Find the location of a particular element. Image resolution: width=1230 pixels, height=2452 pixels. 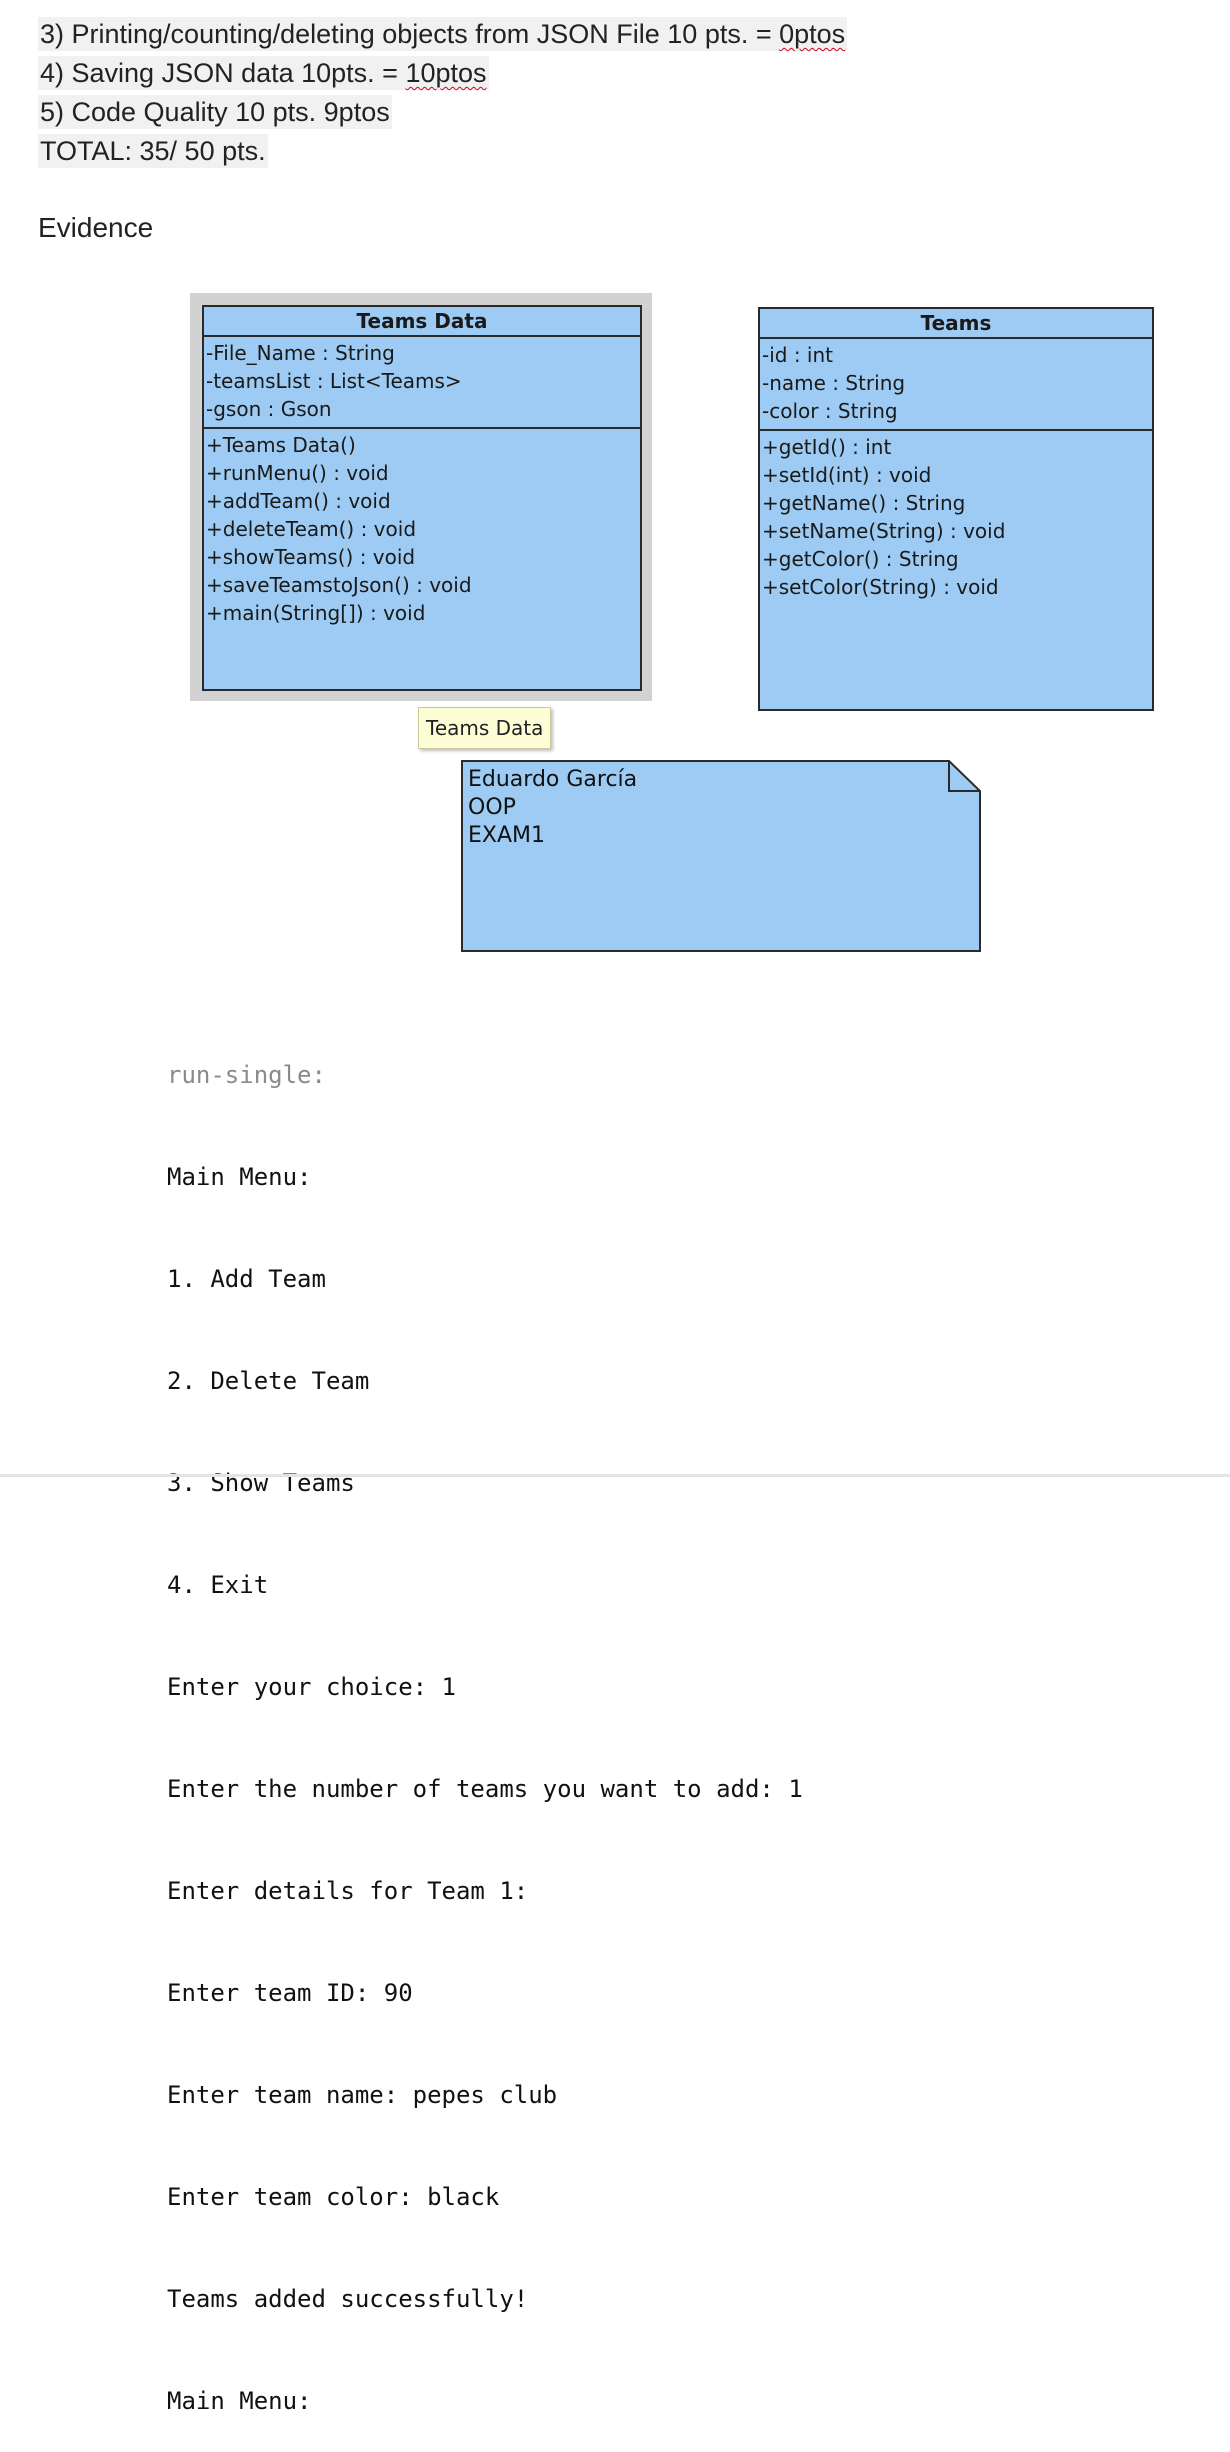

class-name: Teams Data is located at coordinates (422, 322).